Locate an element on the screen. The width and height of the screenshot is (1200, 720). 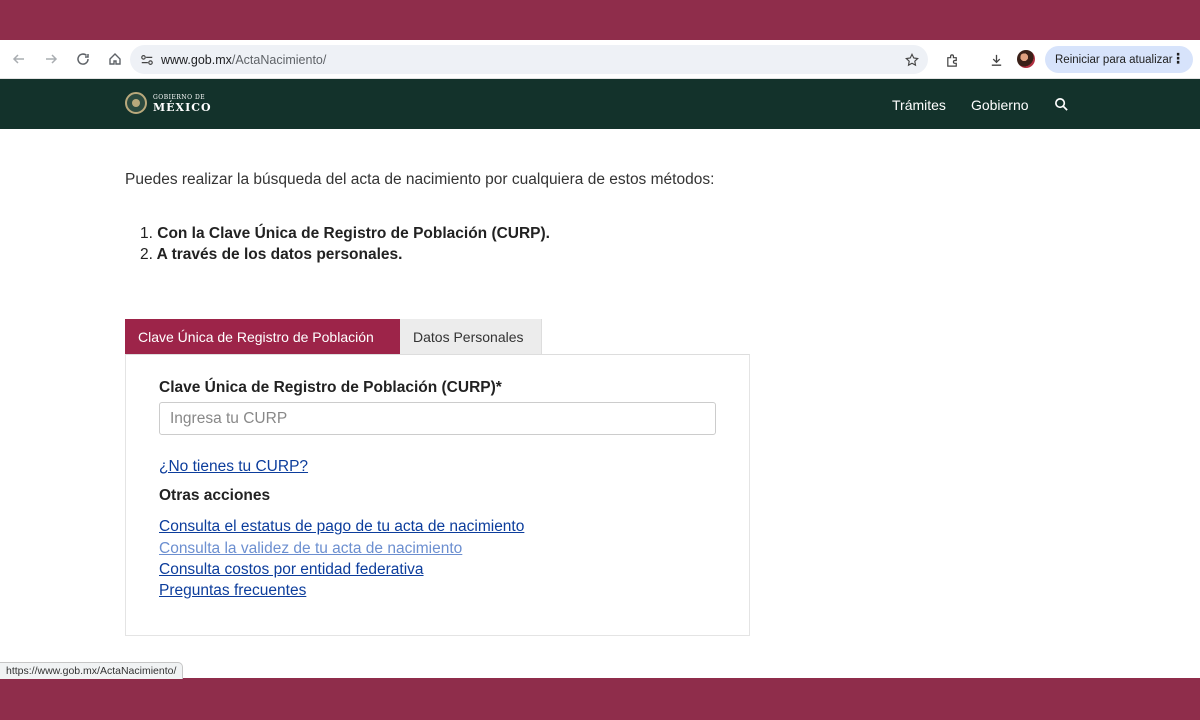
gobierno-logo: GOBIERNO DE MÉXICO is located at coordinates (168, 103).